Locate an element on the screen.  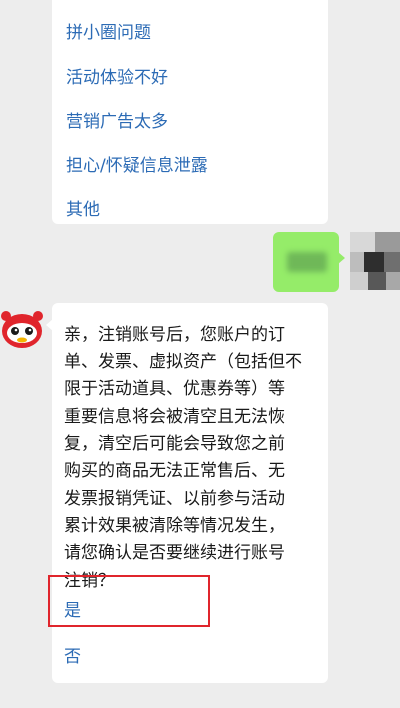
option-activity-experience: 活动体验不好 is located at coordinates (117, 75).